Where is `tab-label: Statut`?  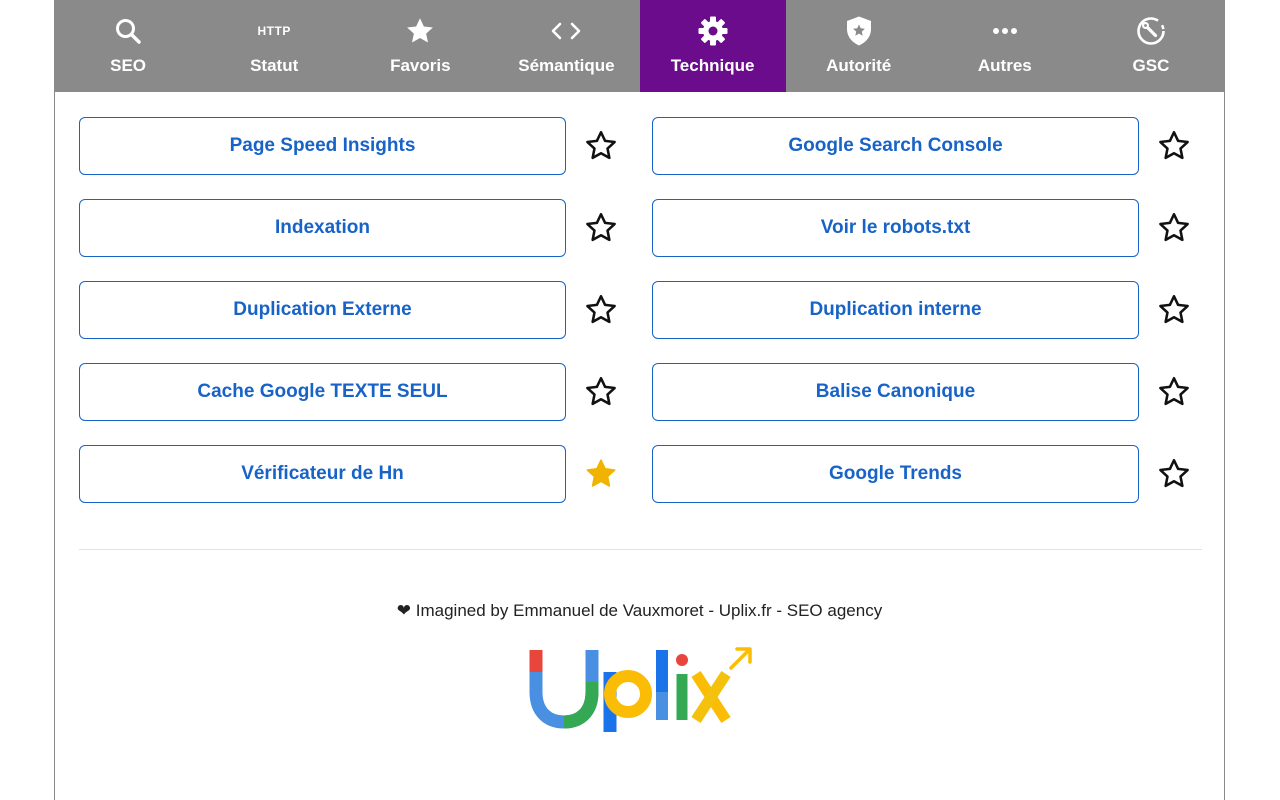 tab-label: Statut is located at coordinates (274, 65).